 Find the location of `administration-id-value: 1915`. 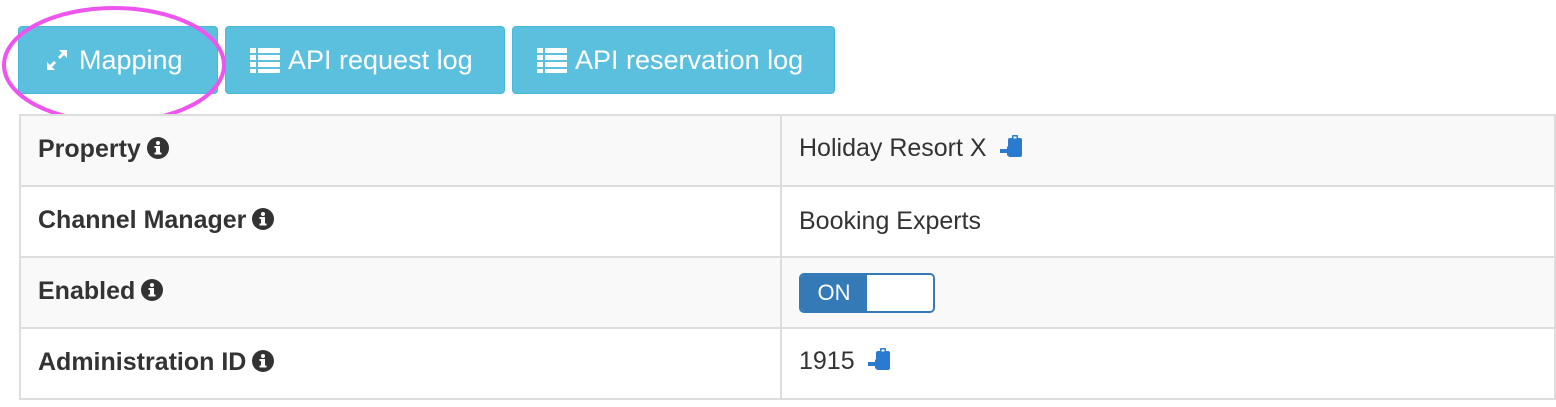

administration-id-value: 1915 is located at coordinates (827, 361).